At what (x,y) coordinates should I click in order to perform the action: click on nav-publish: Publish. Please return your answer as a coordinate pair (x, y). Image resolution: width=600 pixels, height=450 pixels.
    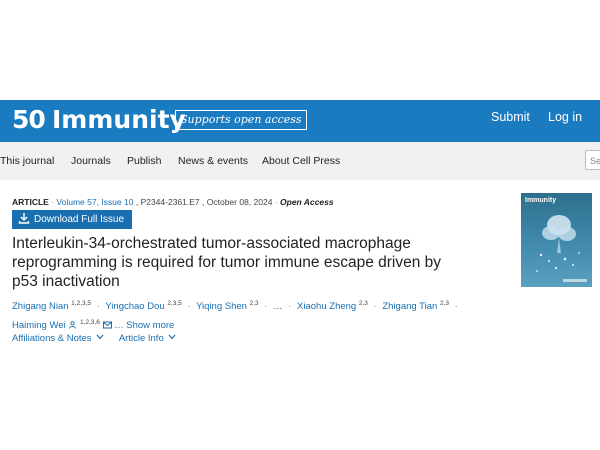
    Looking at the image, I should click on (144, 161).